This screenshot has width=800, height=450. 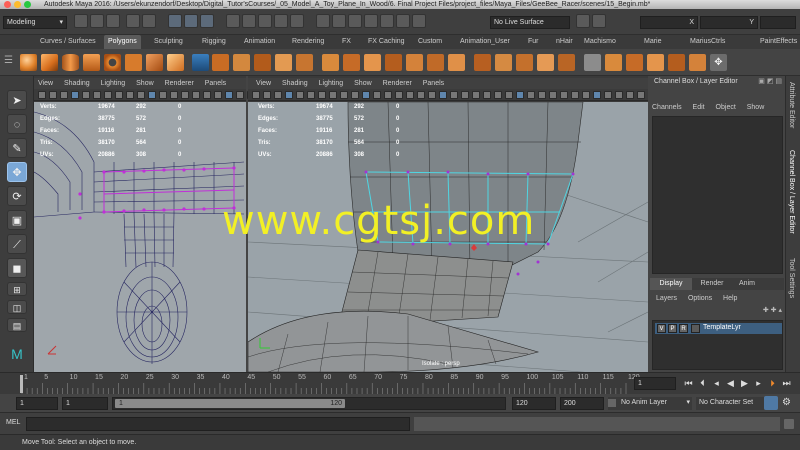 I want to click on snap-view-plane-icon, so click(x=281, y=21).